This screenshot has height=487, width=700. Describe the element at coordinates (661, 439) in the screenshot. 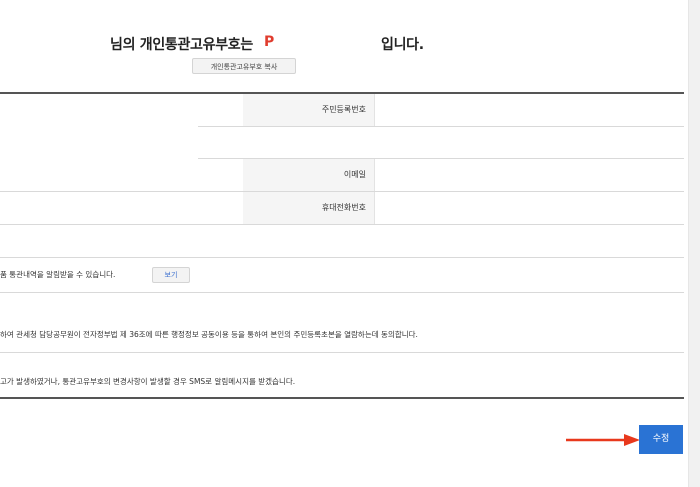

I see `submit-button: 수정` at that location.